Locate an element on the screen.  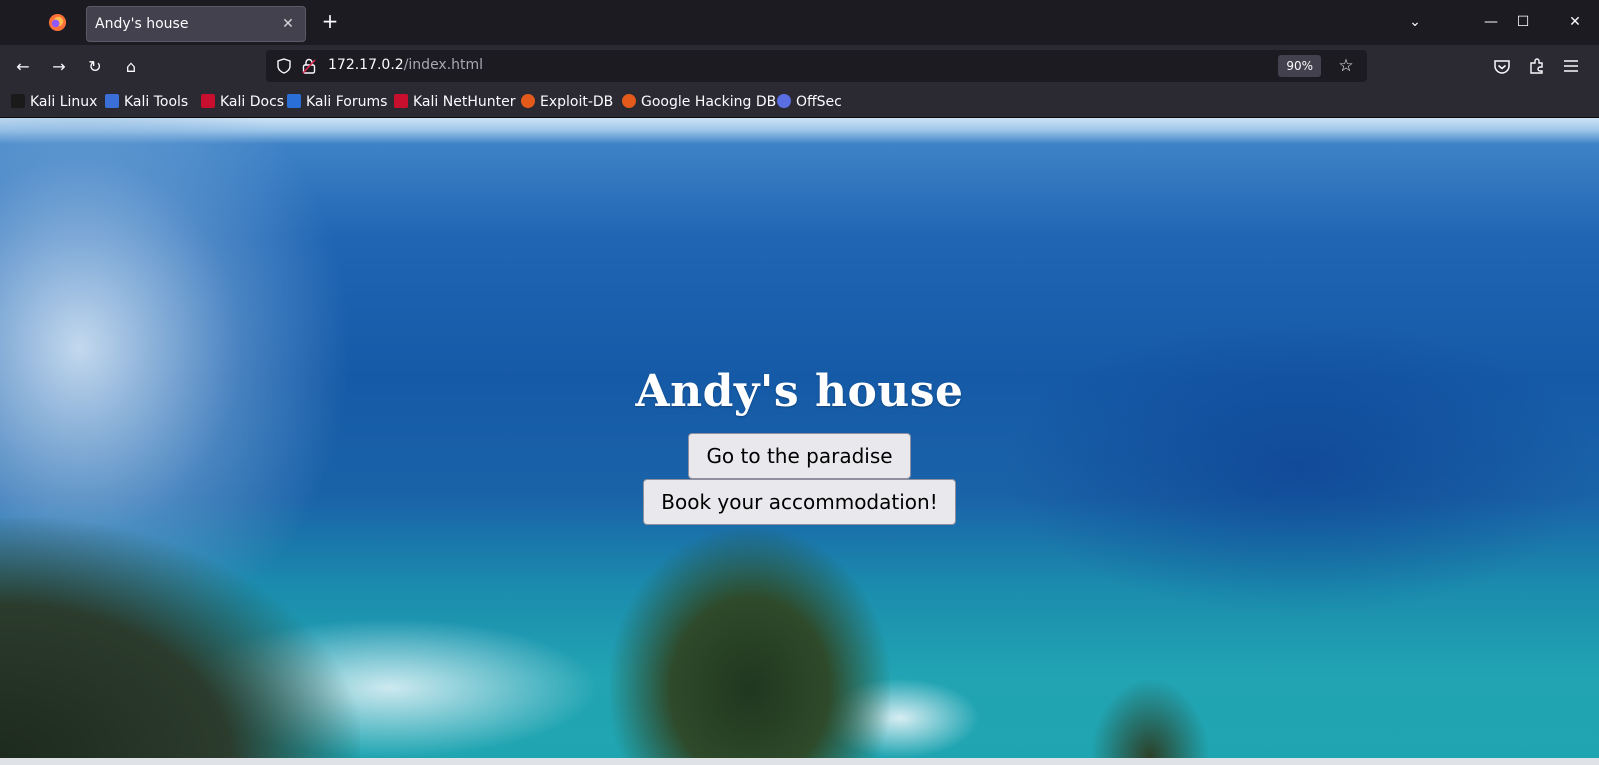
os-taskbar is located at coordinates (799, 761).